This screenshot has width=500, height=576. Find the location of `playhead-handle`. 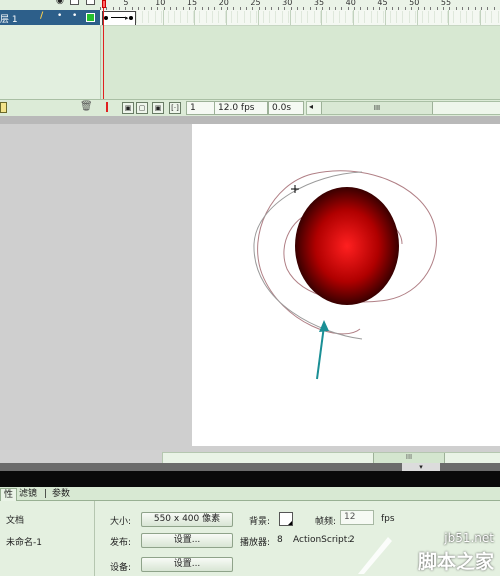

playhead-handle is located at coordinates (104, 4).